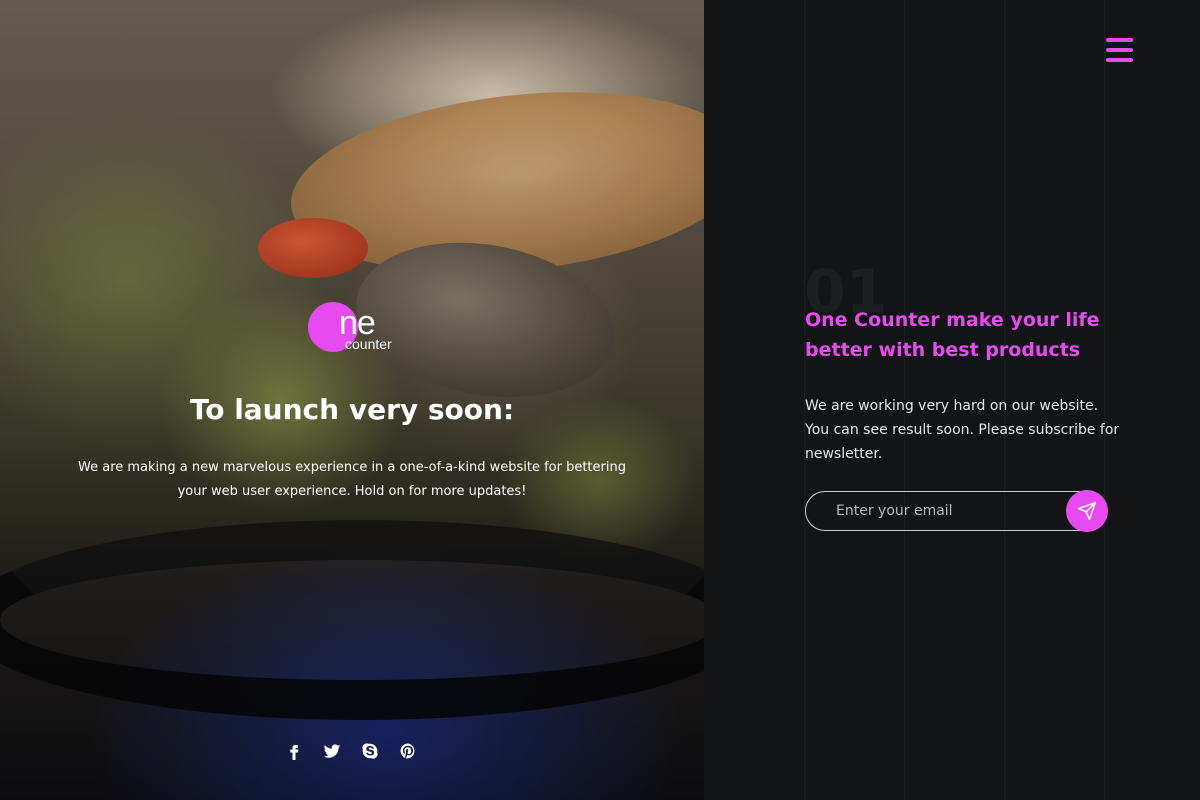 Image resolution: width=1200 pixels, height=800 pixels. Describe the element at coordinates (351, 751) in the screenshot. I see `social-links` at that location.